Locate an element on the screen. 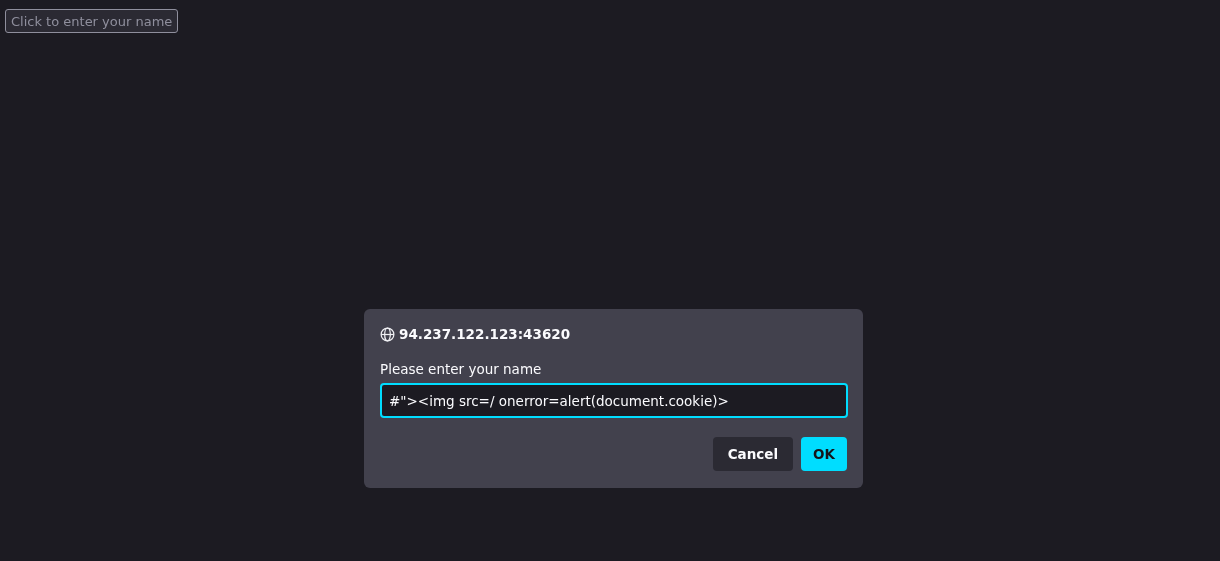 The image size is (1220, 561). globe-icon is located at coordinates (387, 334).